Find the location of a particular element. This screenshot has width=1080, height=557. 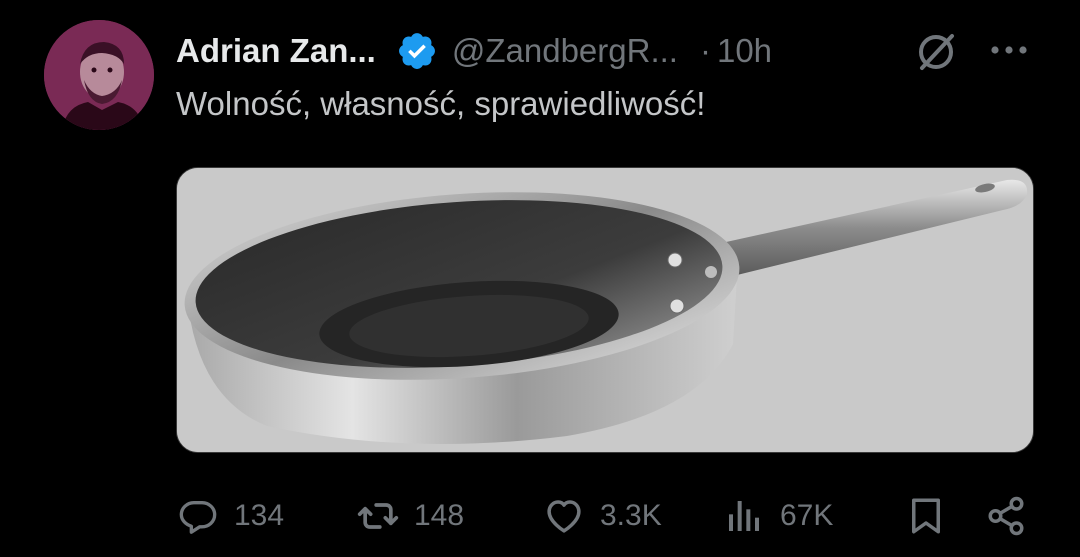

verified-badge-icon is located at coordinates (417, 51).